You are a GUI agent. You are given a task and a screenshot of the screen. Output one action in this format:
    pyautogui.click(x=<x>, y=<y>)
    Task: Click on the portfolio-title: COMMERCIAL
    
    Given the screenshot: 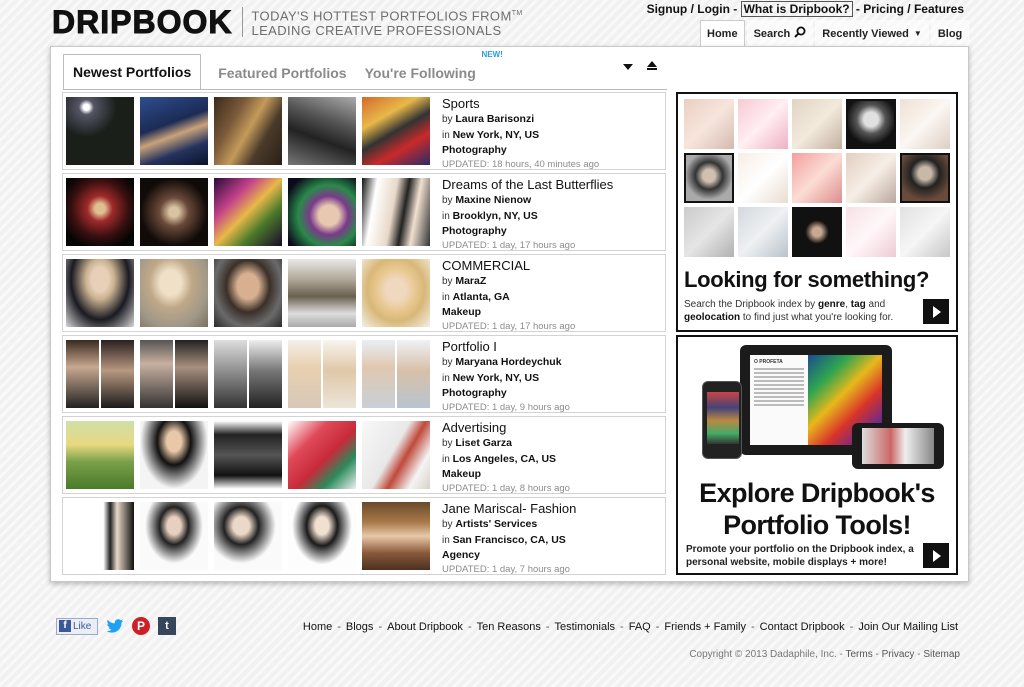 What is the action you would take?
    pyautogui.click(x=508, y=266)
    